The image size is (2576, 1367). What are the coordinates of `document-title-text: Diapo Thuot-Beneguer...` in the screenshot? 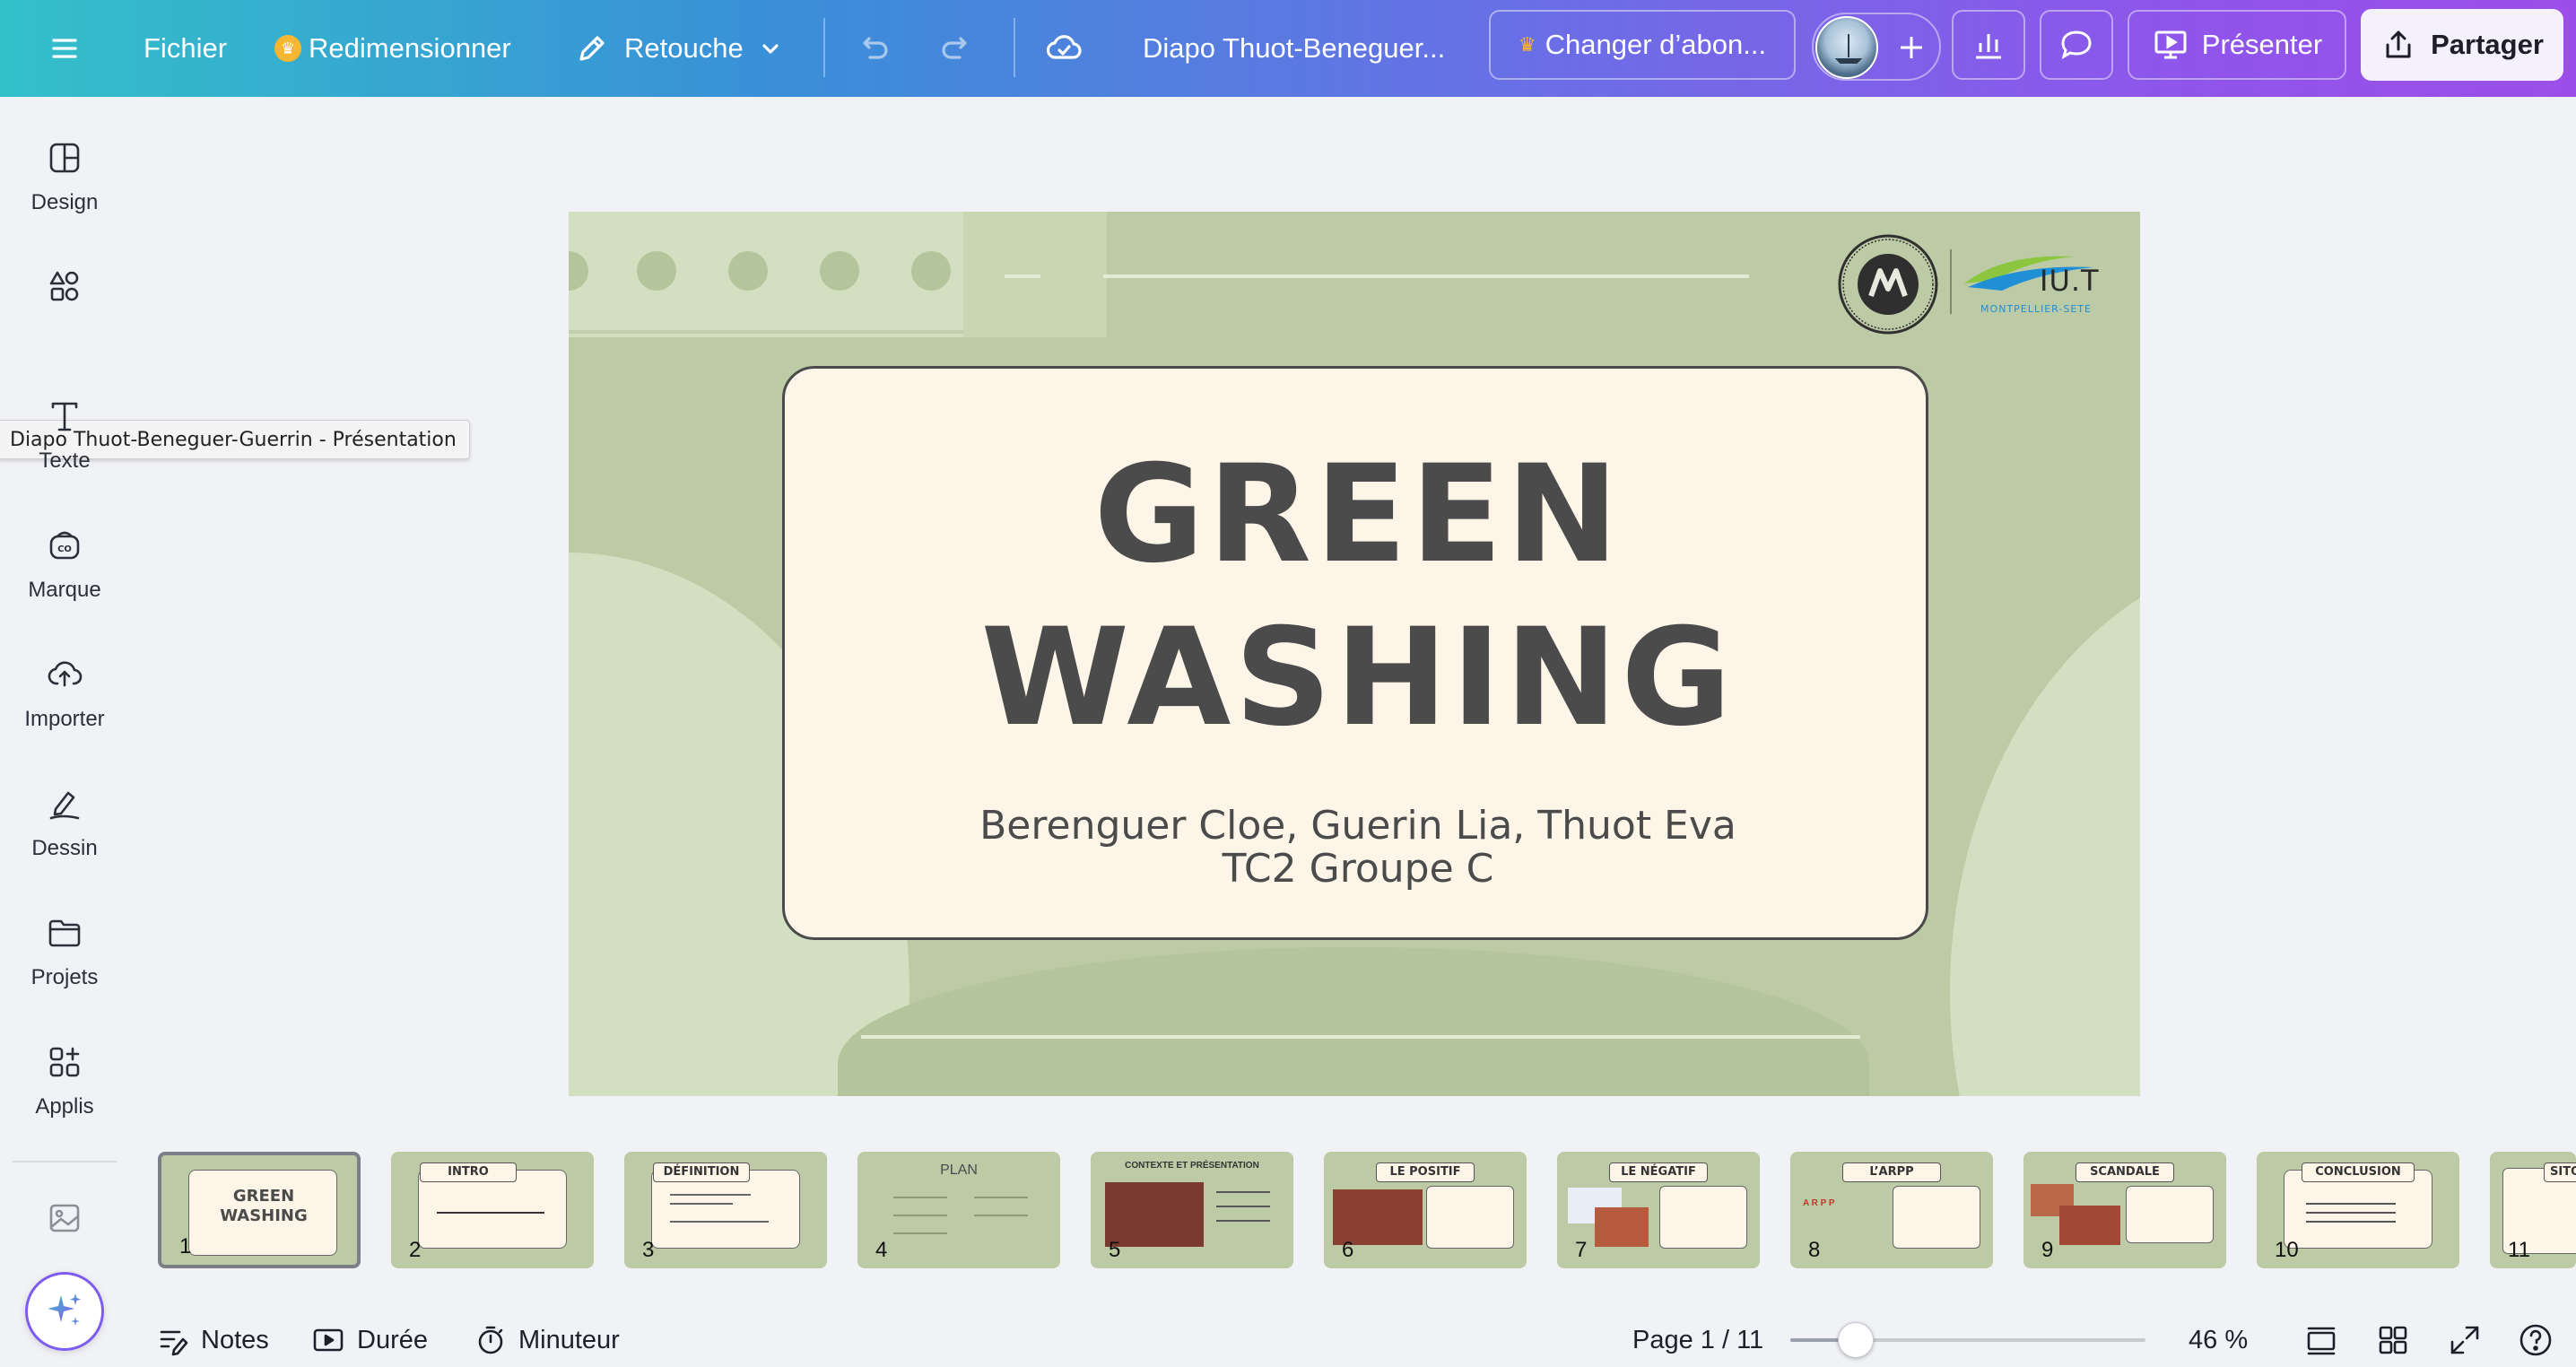 It's located at (1294, 48).